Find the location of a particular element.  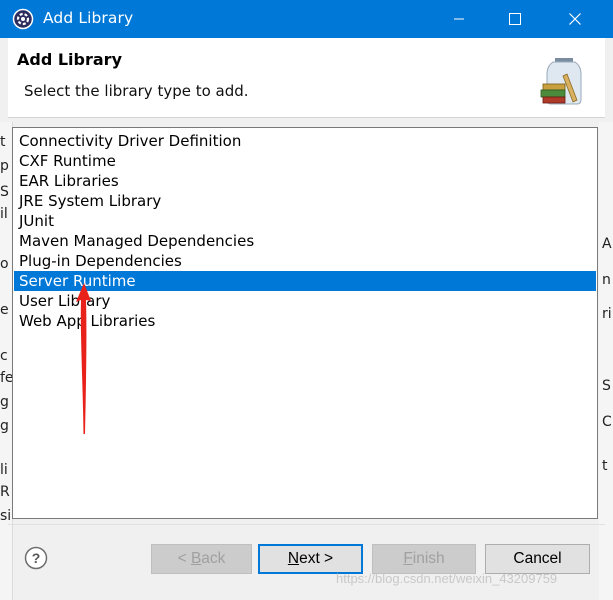

watermark-text: https://blog.csdn.net/weixin_43209759 is located at coordinates (447, 578).